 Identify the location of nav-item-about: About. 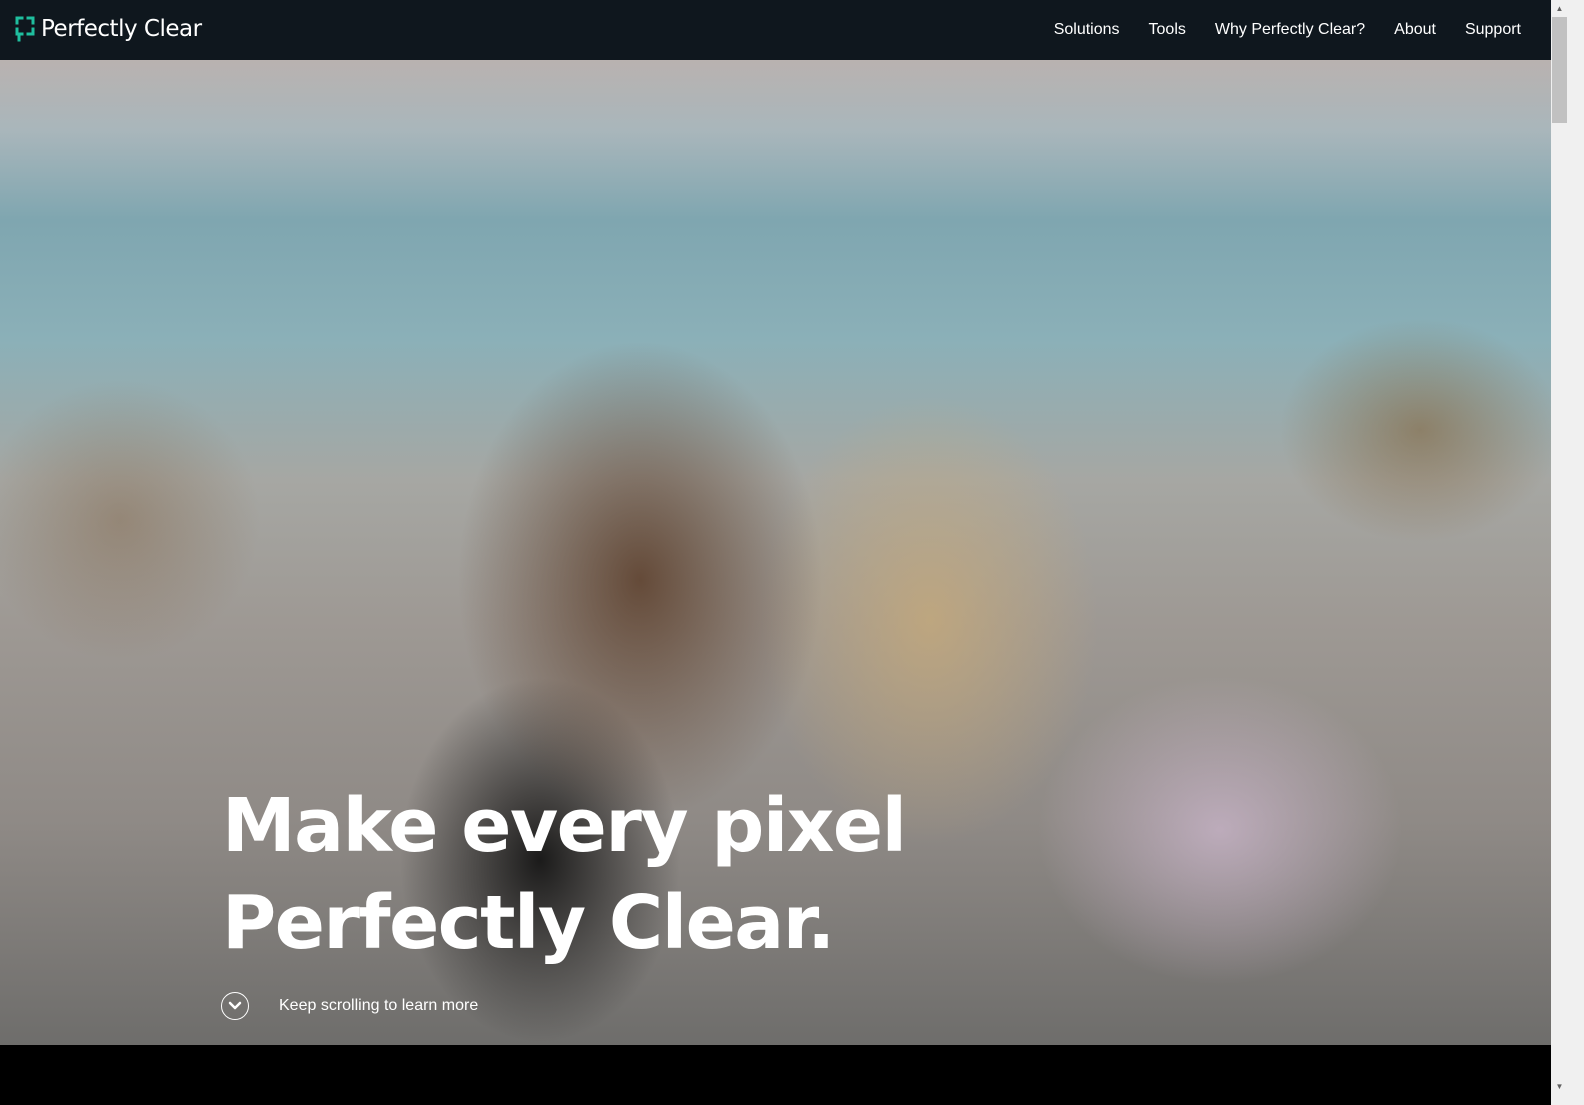
(1415, 30).